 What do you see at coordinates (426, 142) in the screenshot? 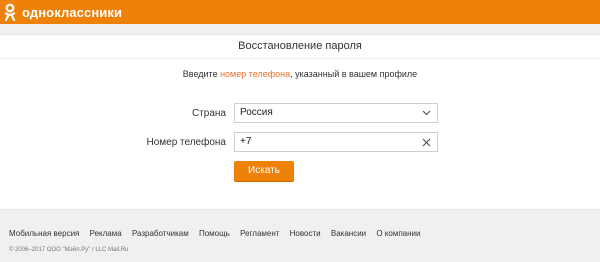
I see `close-icon` at bounding box center [426, 142].